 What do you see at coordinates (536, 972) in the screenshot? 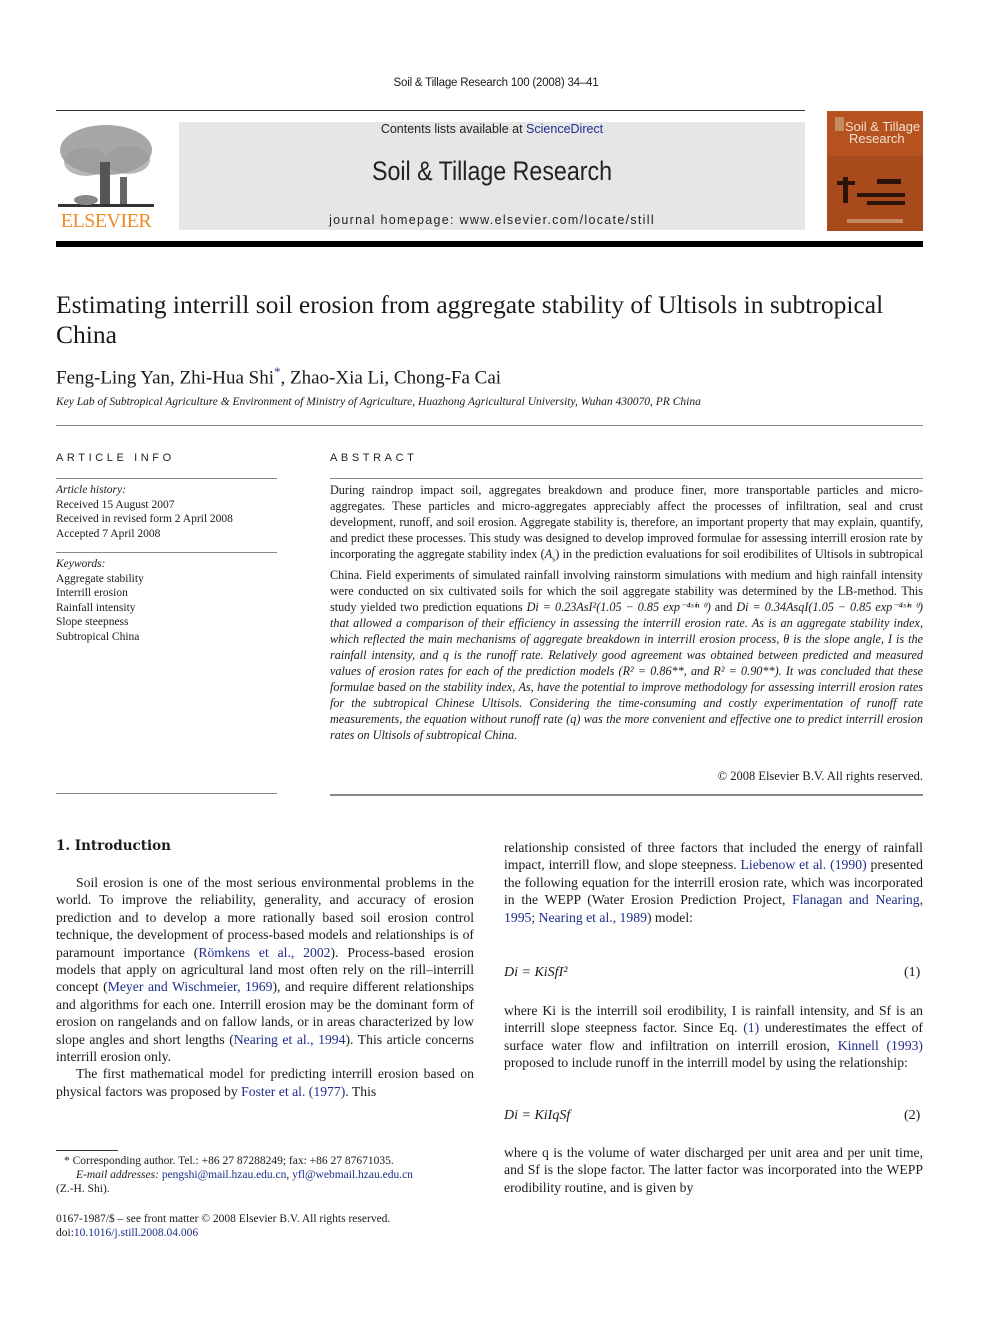
I see `equation-1: Di = KiSfI²` at bounding box center [536, 972].